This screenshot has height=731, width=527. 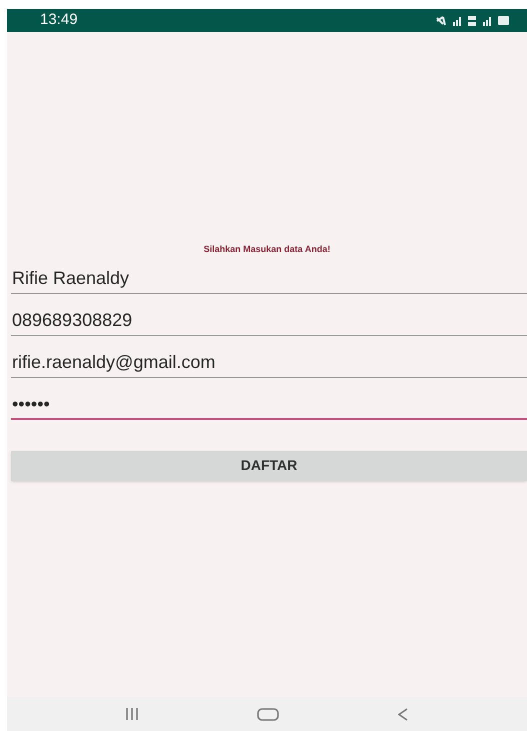 I want to click on status-time: 13:49, so click(x=59, y=20).